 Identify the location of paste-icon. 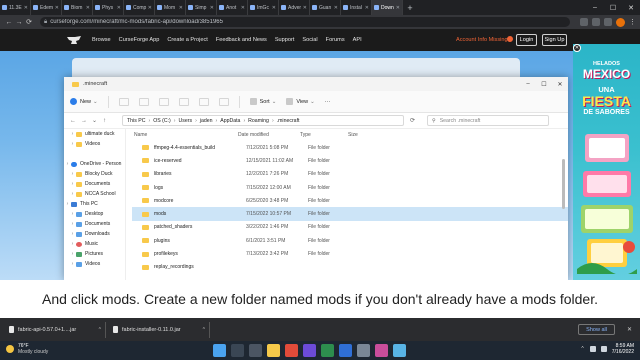
(163, 101).